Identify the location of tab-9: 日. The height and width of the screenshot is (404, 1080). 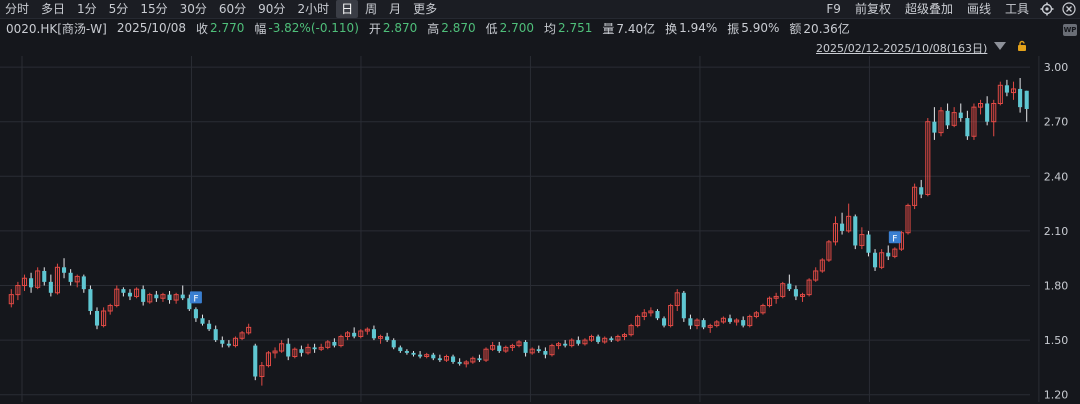
(347, 9).